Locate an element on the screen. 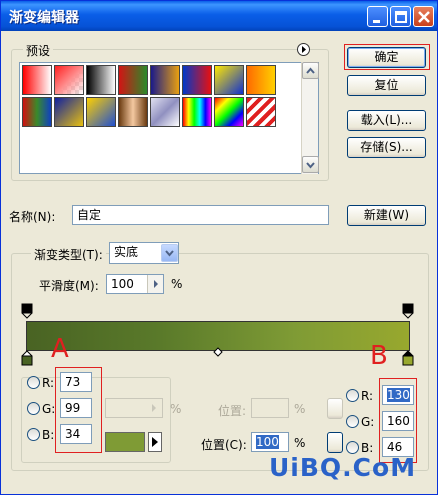  left-b-input: 34 is located at coordinates (76, 434).